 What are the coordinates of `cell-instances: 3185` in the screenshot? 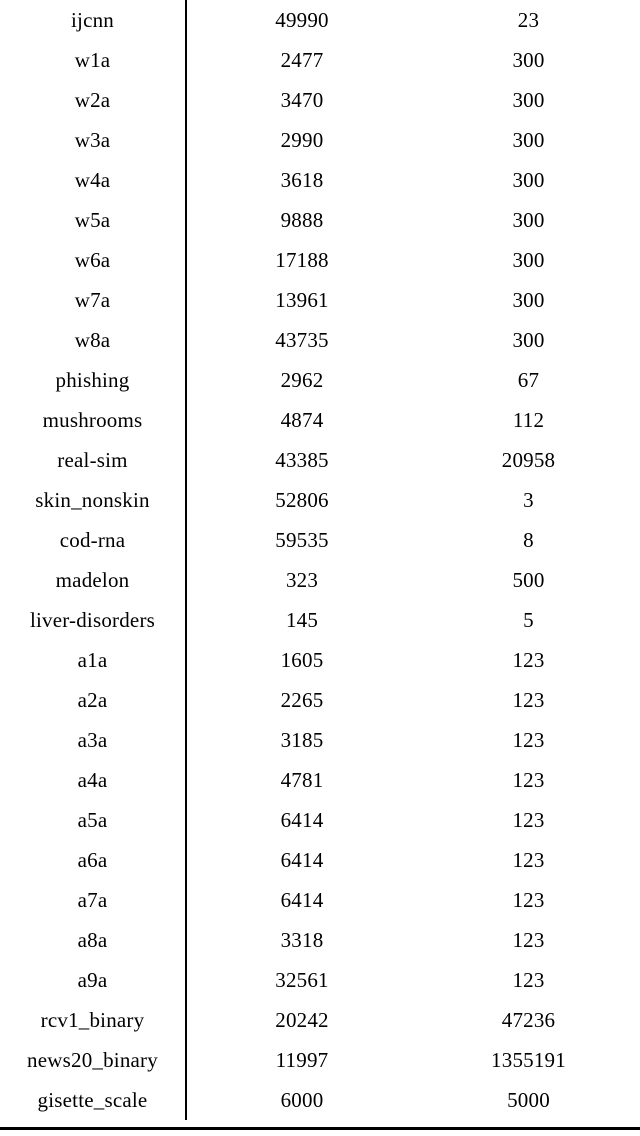 It's located at (302, 740).